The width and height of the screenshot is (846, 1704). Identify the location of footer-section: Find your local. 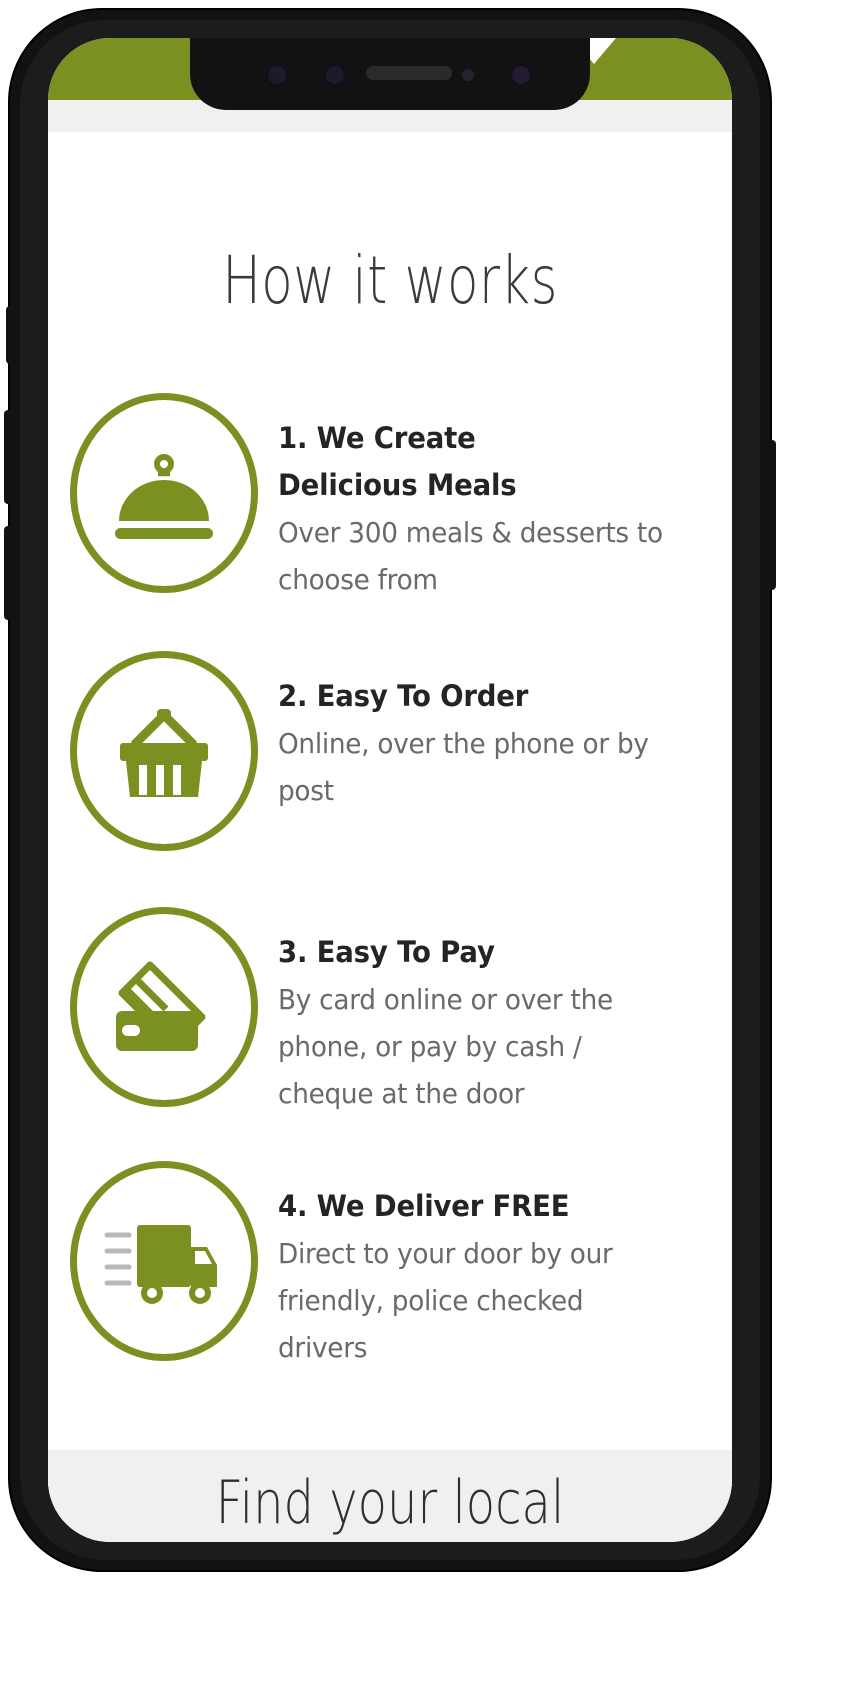
(390, 1496).